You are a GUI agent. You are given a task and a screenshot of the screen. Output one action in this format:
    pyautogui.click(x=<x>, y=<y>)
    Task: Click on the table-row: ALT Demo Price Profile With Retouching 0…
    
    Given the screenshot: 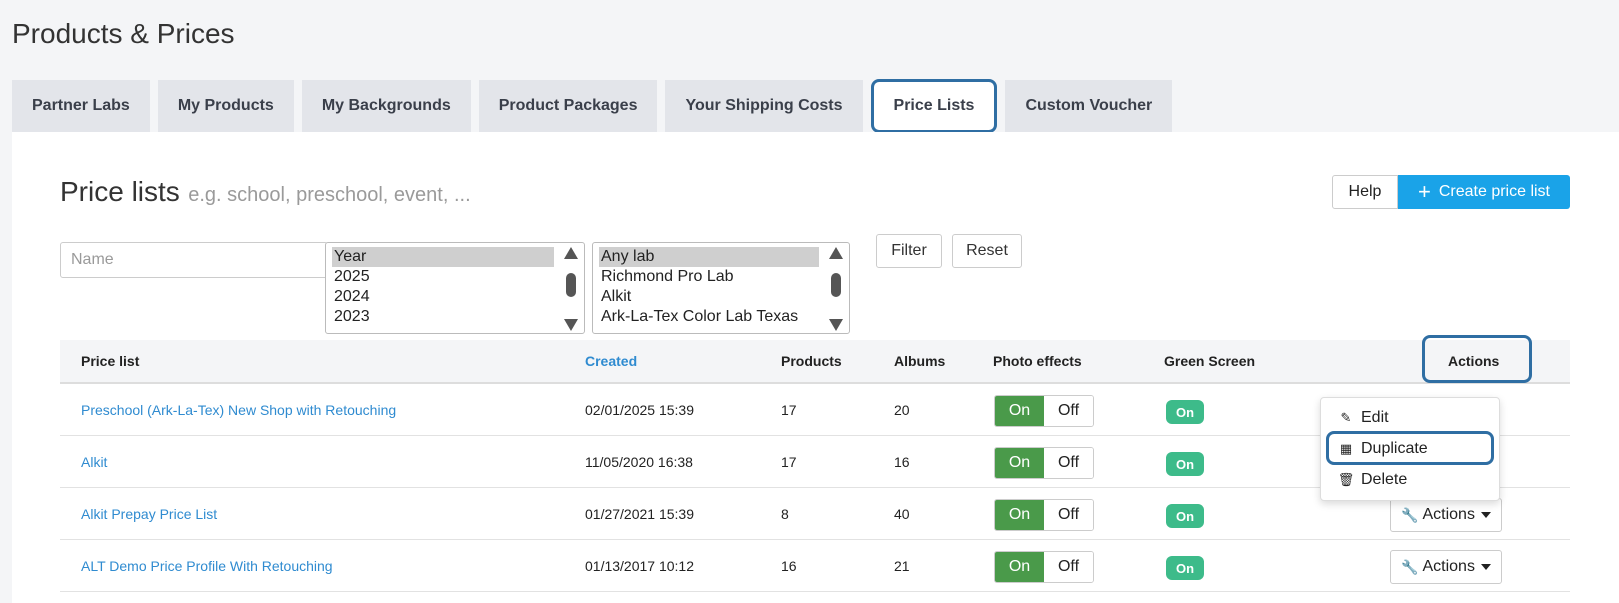 What is the action you would take?
    pyautogui.click(x=815, y=566)
    